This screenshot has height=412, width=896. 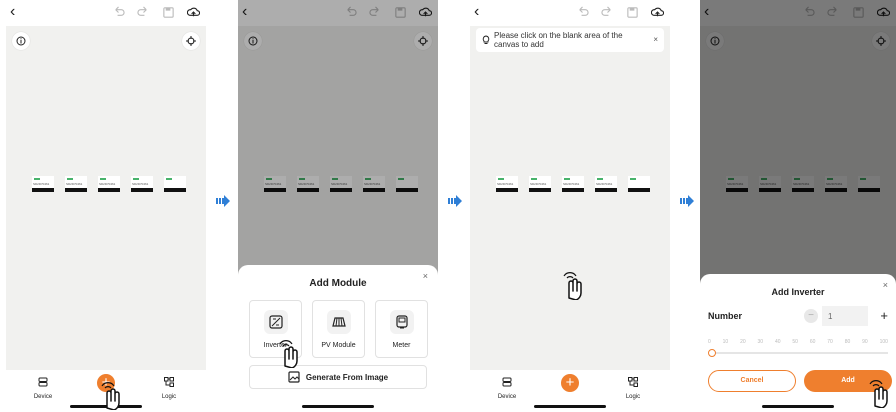 What do you see at coordinates (275, 322) in the screenshot?
I see `inverter-icon` at bounding box center [275, 322].